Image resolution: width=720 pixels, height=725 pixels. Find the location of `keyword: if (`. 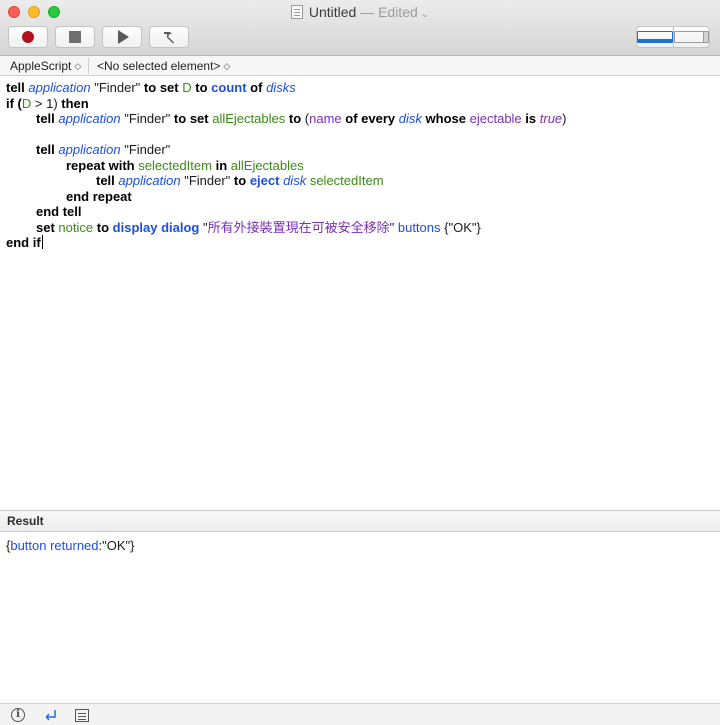

keyword: if ( is located at coordinates (14, 103).